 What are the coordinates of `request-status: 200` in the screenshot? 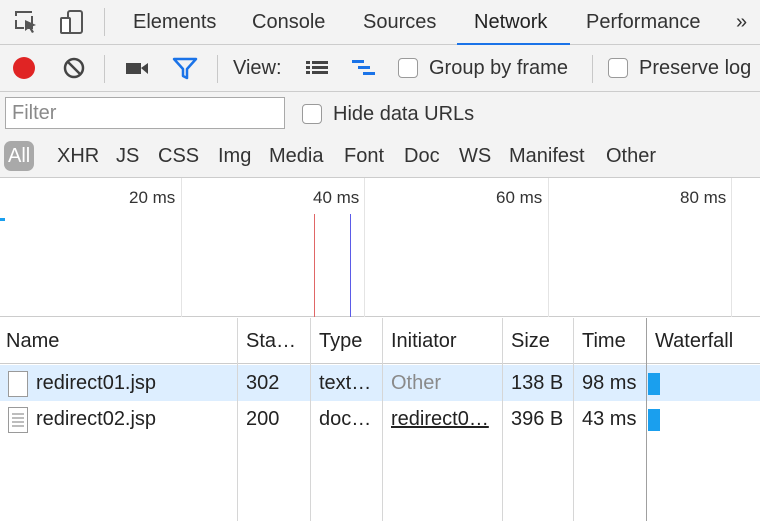 It's located at (263, 419).